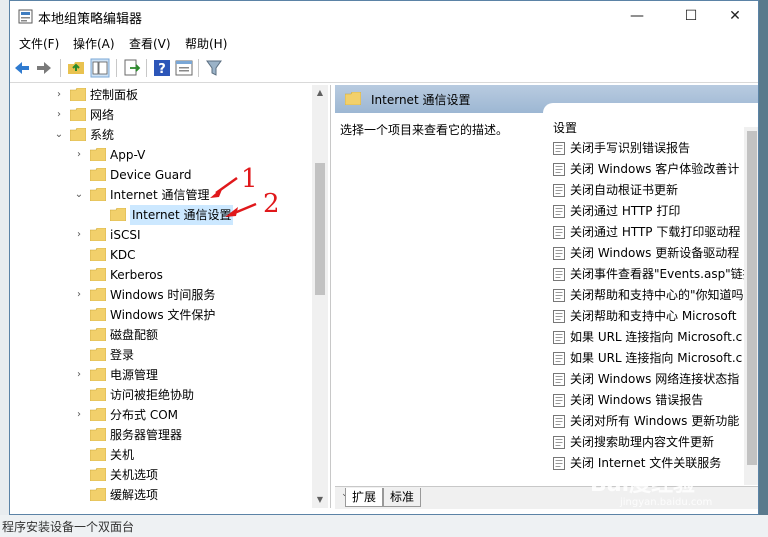  What do you see at coordinates (160, 335) in the screenshot?
I see `tree-item: 磁盘配额` at bounding box center [160, 335].